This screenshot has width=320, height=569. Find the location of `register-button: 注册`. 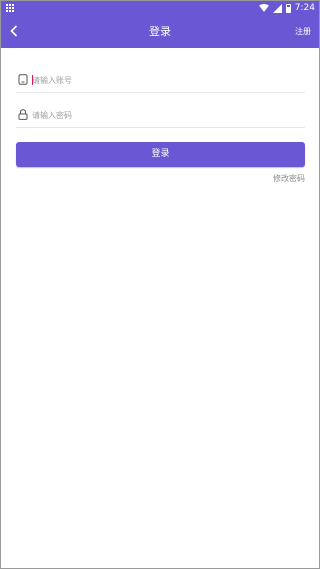

register-button: 注册 is located at coordinates (303, 31).